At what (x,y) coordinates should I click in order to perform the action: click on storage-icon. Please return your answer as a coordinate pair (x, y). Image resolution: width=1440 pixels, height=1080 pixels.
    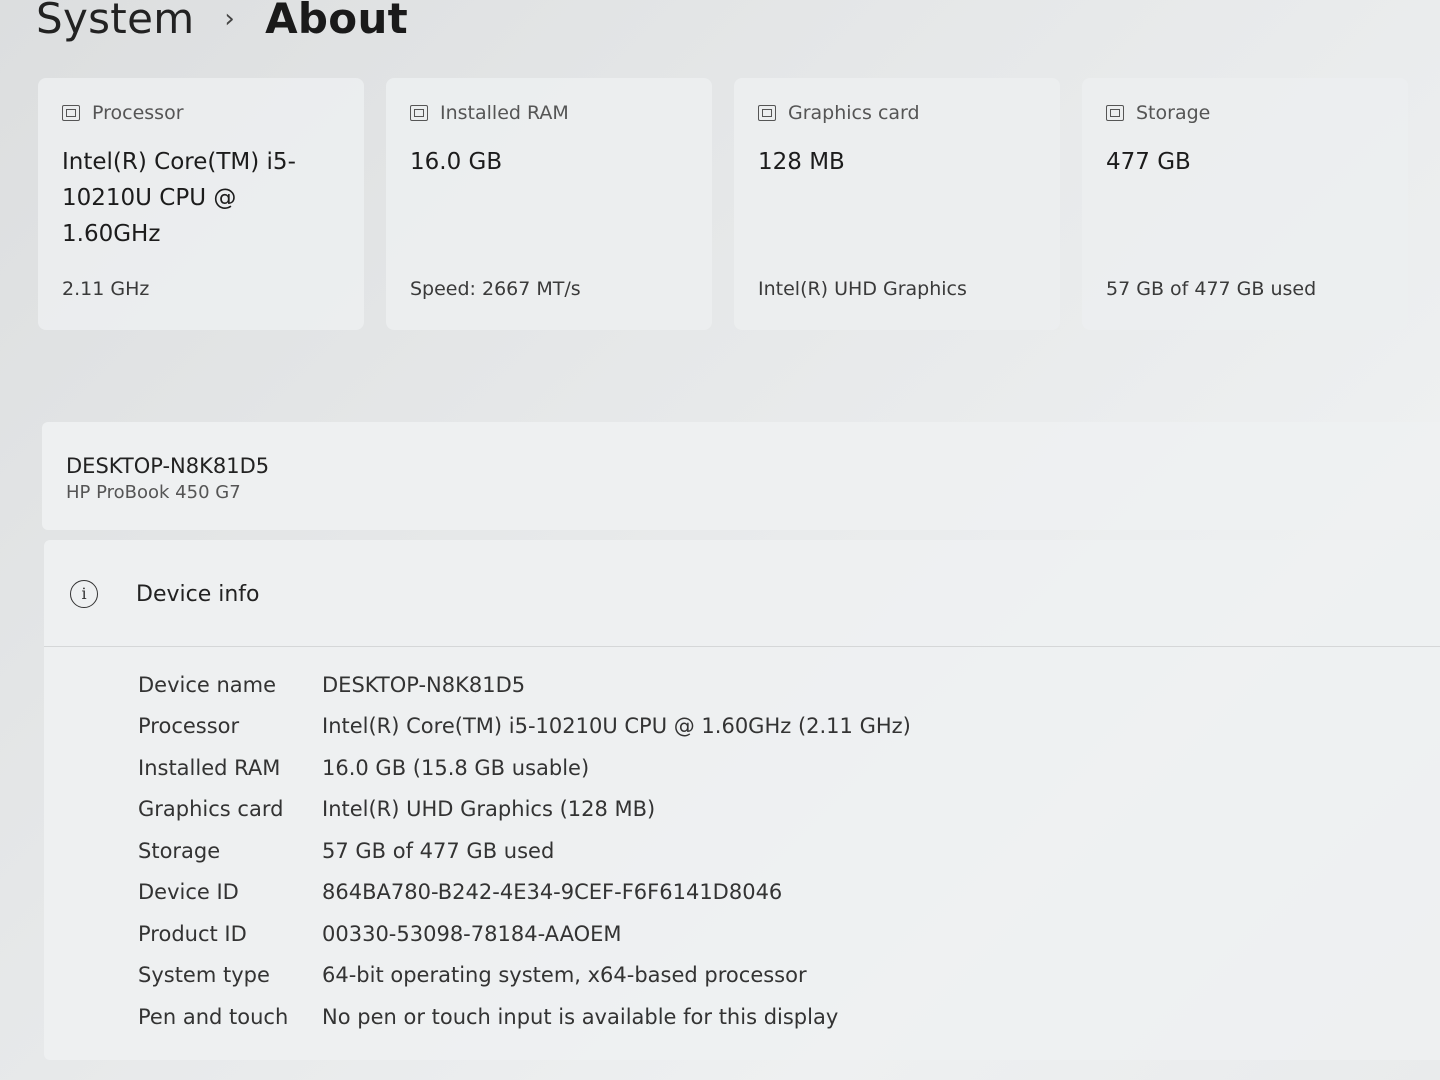
    Looking at the image, I should click on (1115, 113).